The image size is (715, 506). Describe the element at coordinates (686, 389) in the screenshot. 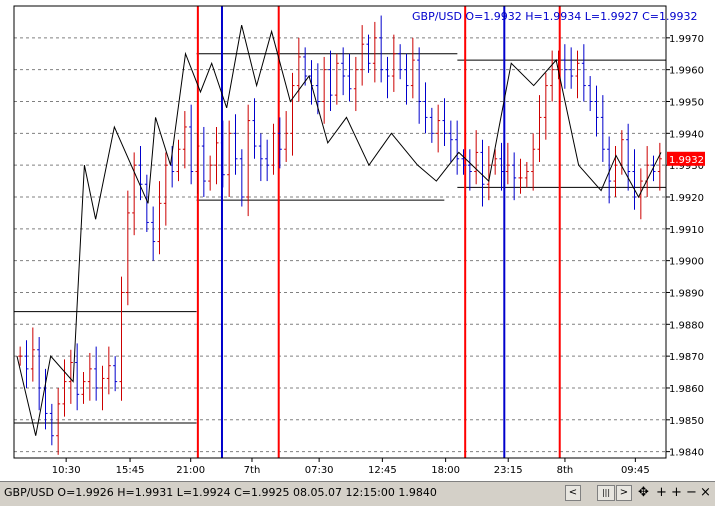

I see `y-tick-label: 1.9860` at that location.